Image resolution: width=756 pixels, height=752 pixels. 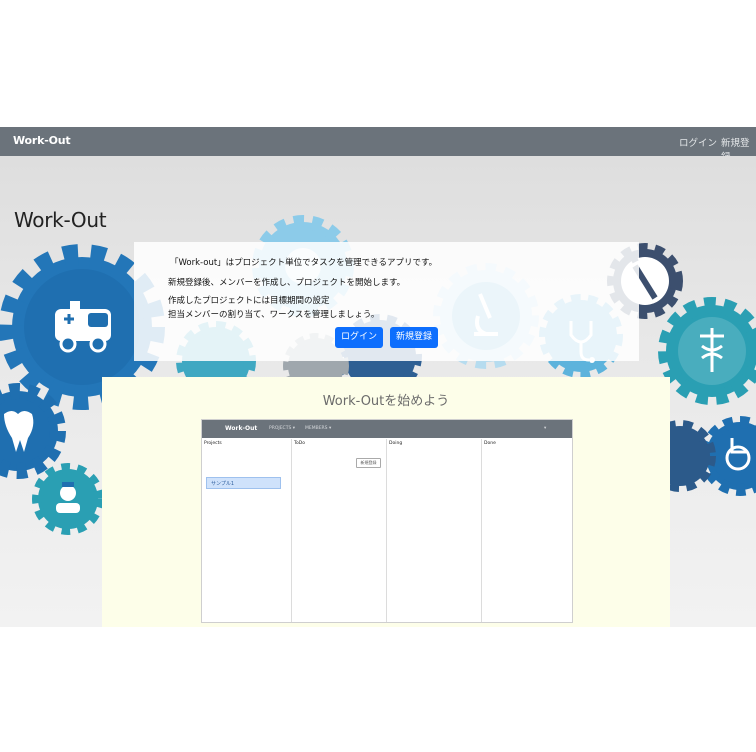 What do you see at coordinates (386, 401) in the screenshot?
I see `getting-started-title: Work-Outを始めよう` at bounding box center [386, 401].